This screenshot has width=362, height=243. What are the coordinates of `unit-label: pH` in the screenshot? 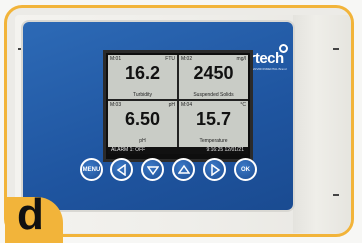 It's located at (171, 105).